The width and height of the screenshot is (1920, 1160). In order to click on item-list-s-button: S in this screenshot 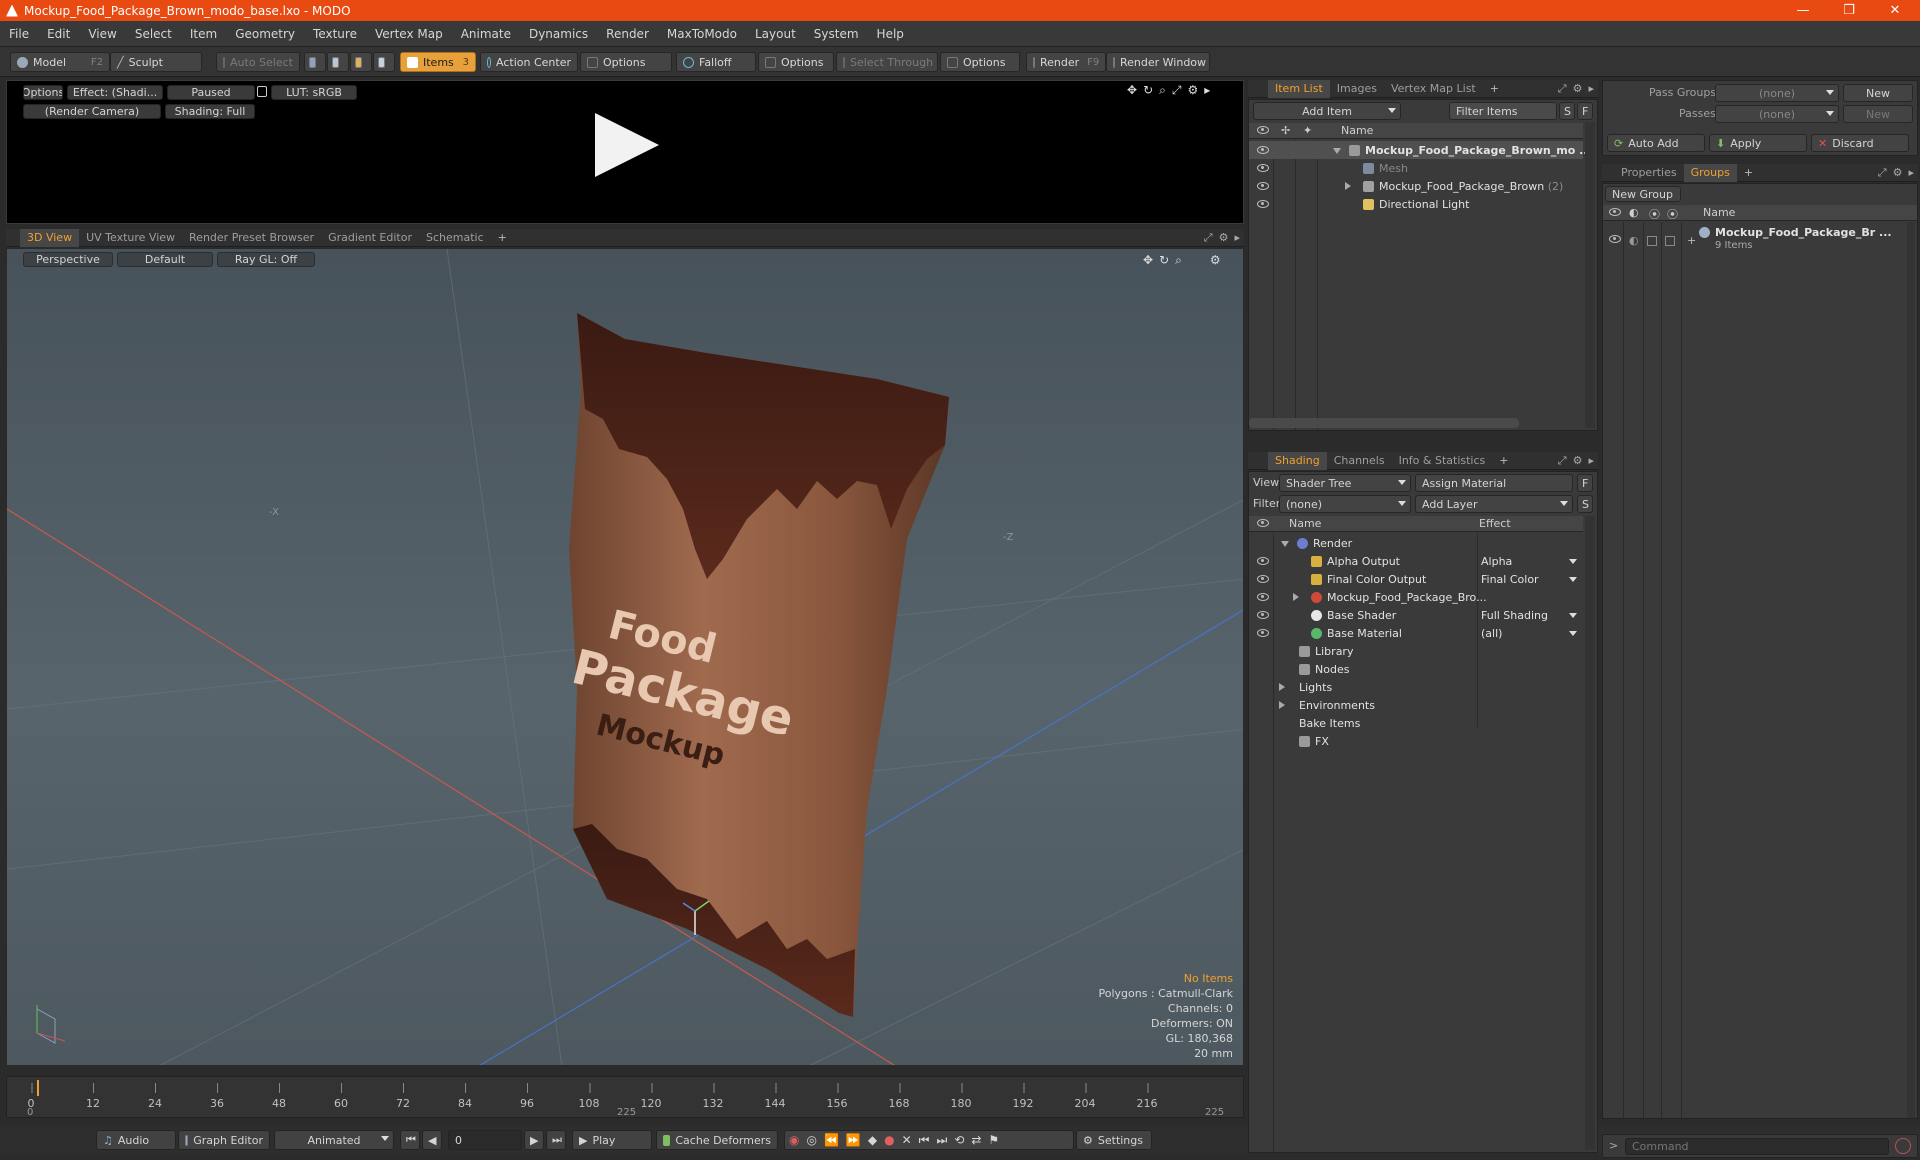, I will do `click(1567, 111)`.